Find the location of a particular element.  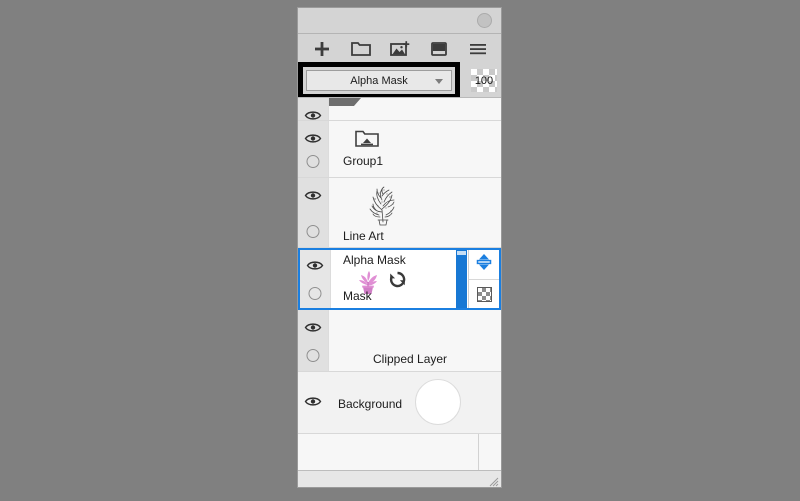

add-mask-button is located at coordinates (438, 49).